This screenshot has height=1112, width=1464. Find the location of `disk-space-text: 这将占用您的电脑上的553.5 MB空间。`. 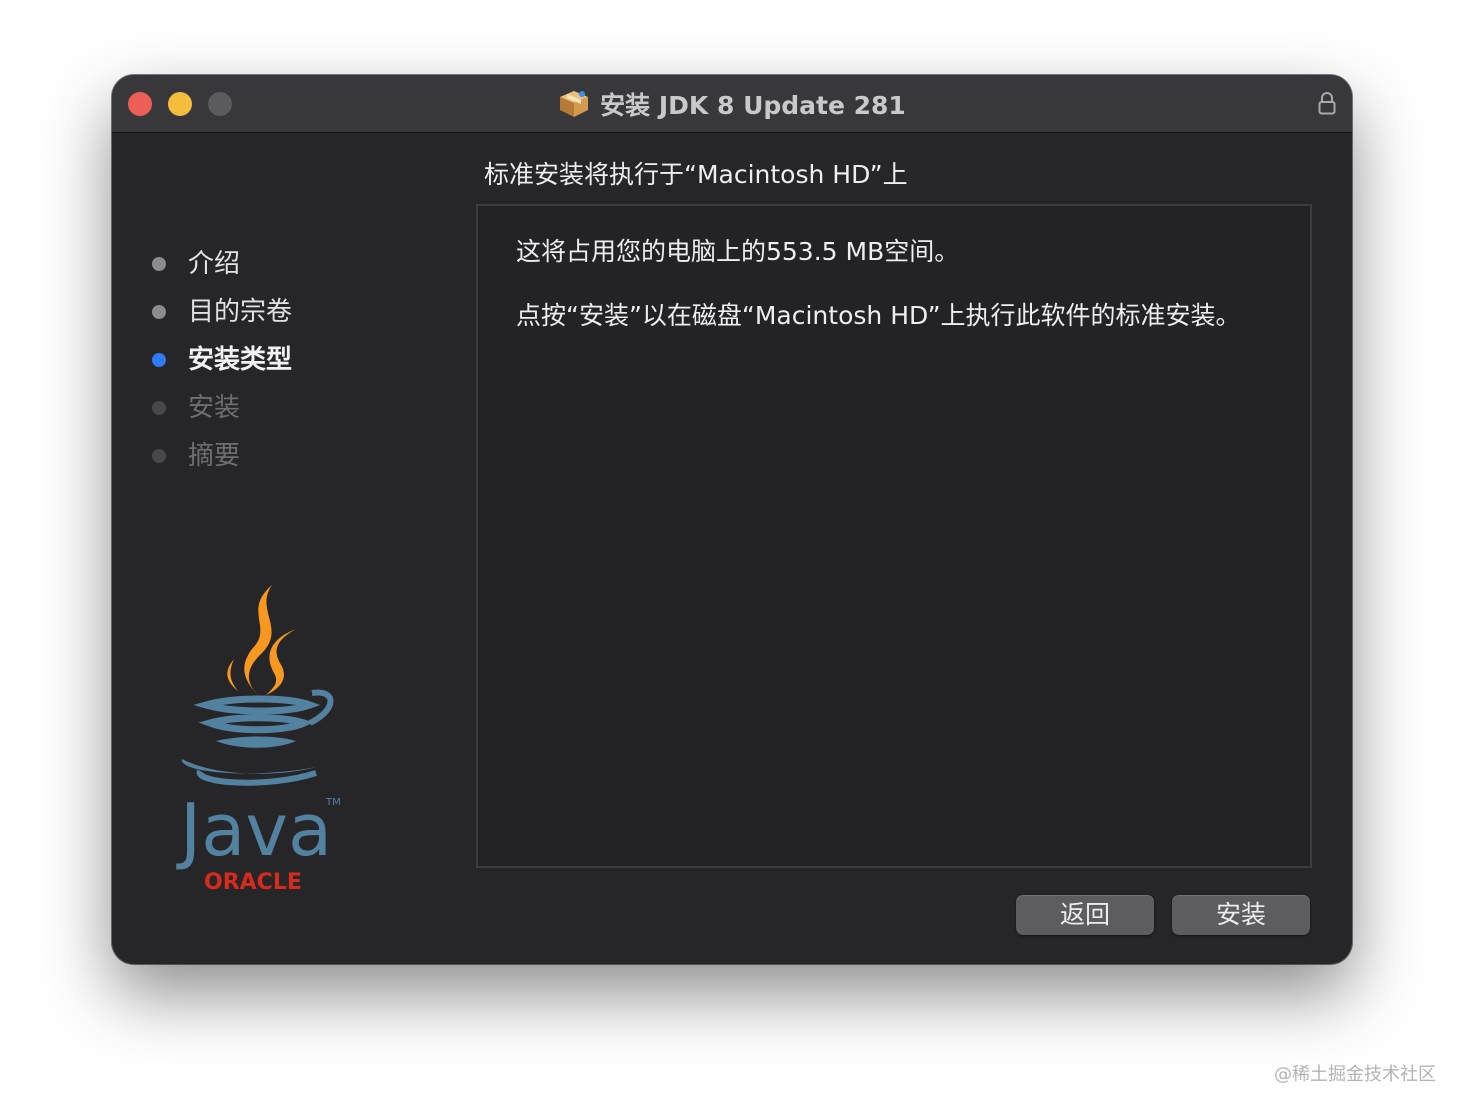

disk-space-text: 这将占用您的电脑上的553.5 MB空间。 is located at coordinates (738, 251).